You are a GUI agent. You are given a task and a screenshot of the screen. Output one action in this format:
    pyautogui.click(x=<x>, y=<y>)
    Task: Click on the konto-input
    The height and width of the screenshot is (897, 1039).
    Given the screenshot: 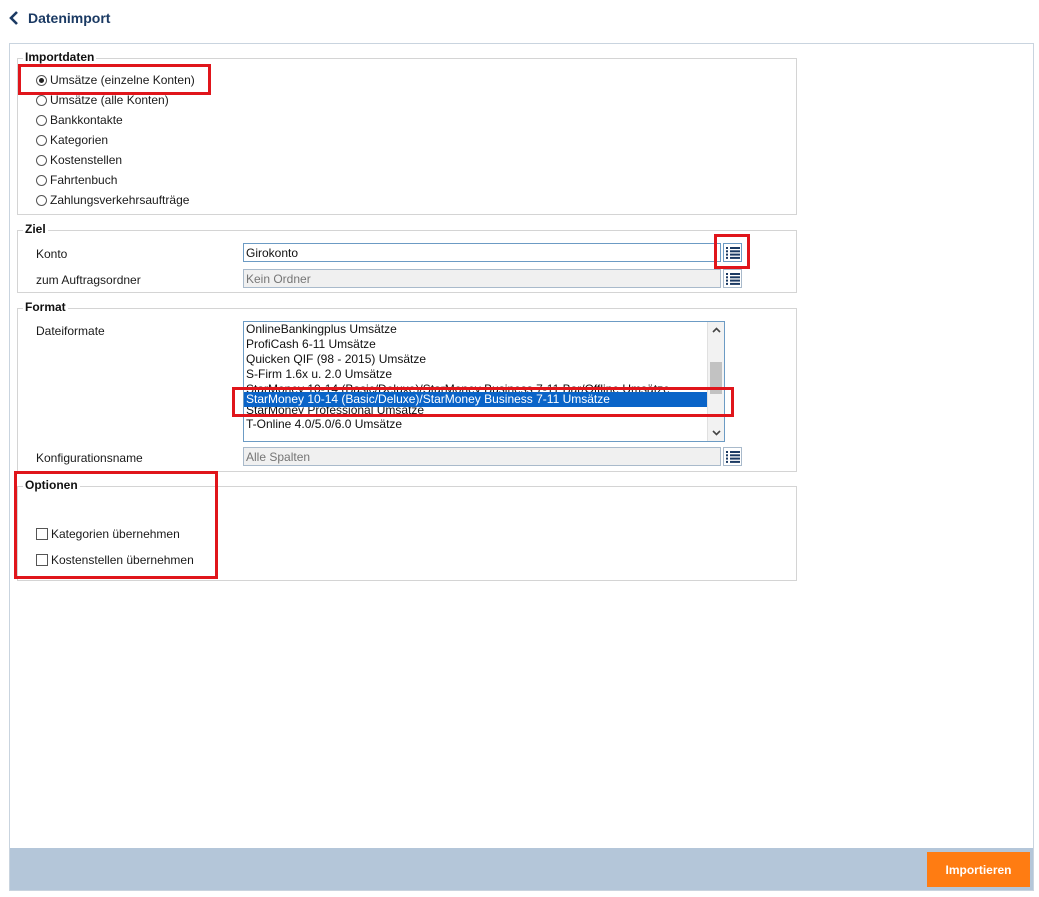 What is the action you would take?
    pyautogui.click(x=482, y=252)
    